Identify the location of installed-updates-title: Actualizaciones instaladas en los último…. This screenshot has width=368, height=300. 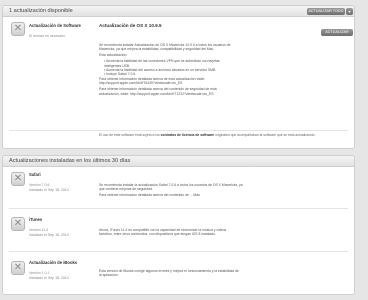
(70, 161).